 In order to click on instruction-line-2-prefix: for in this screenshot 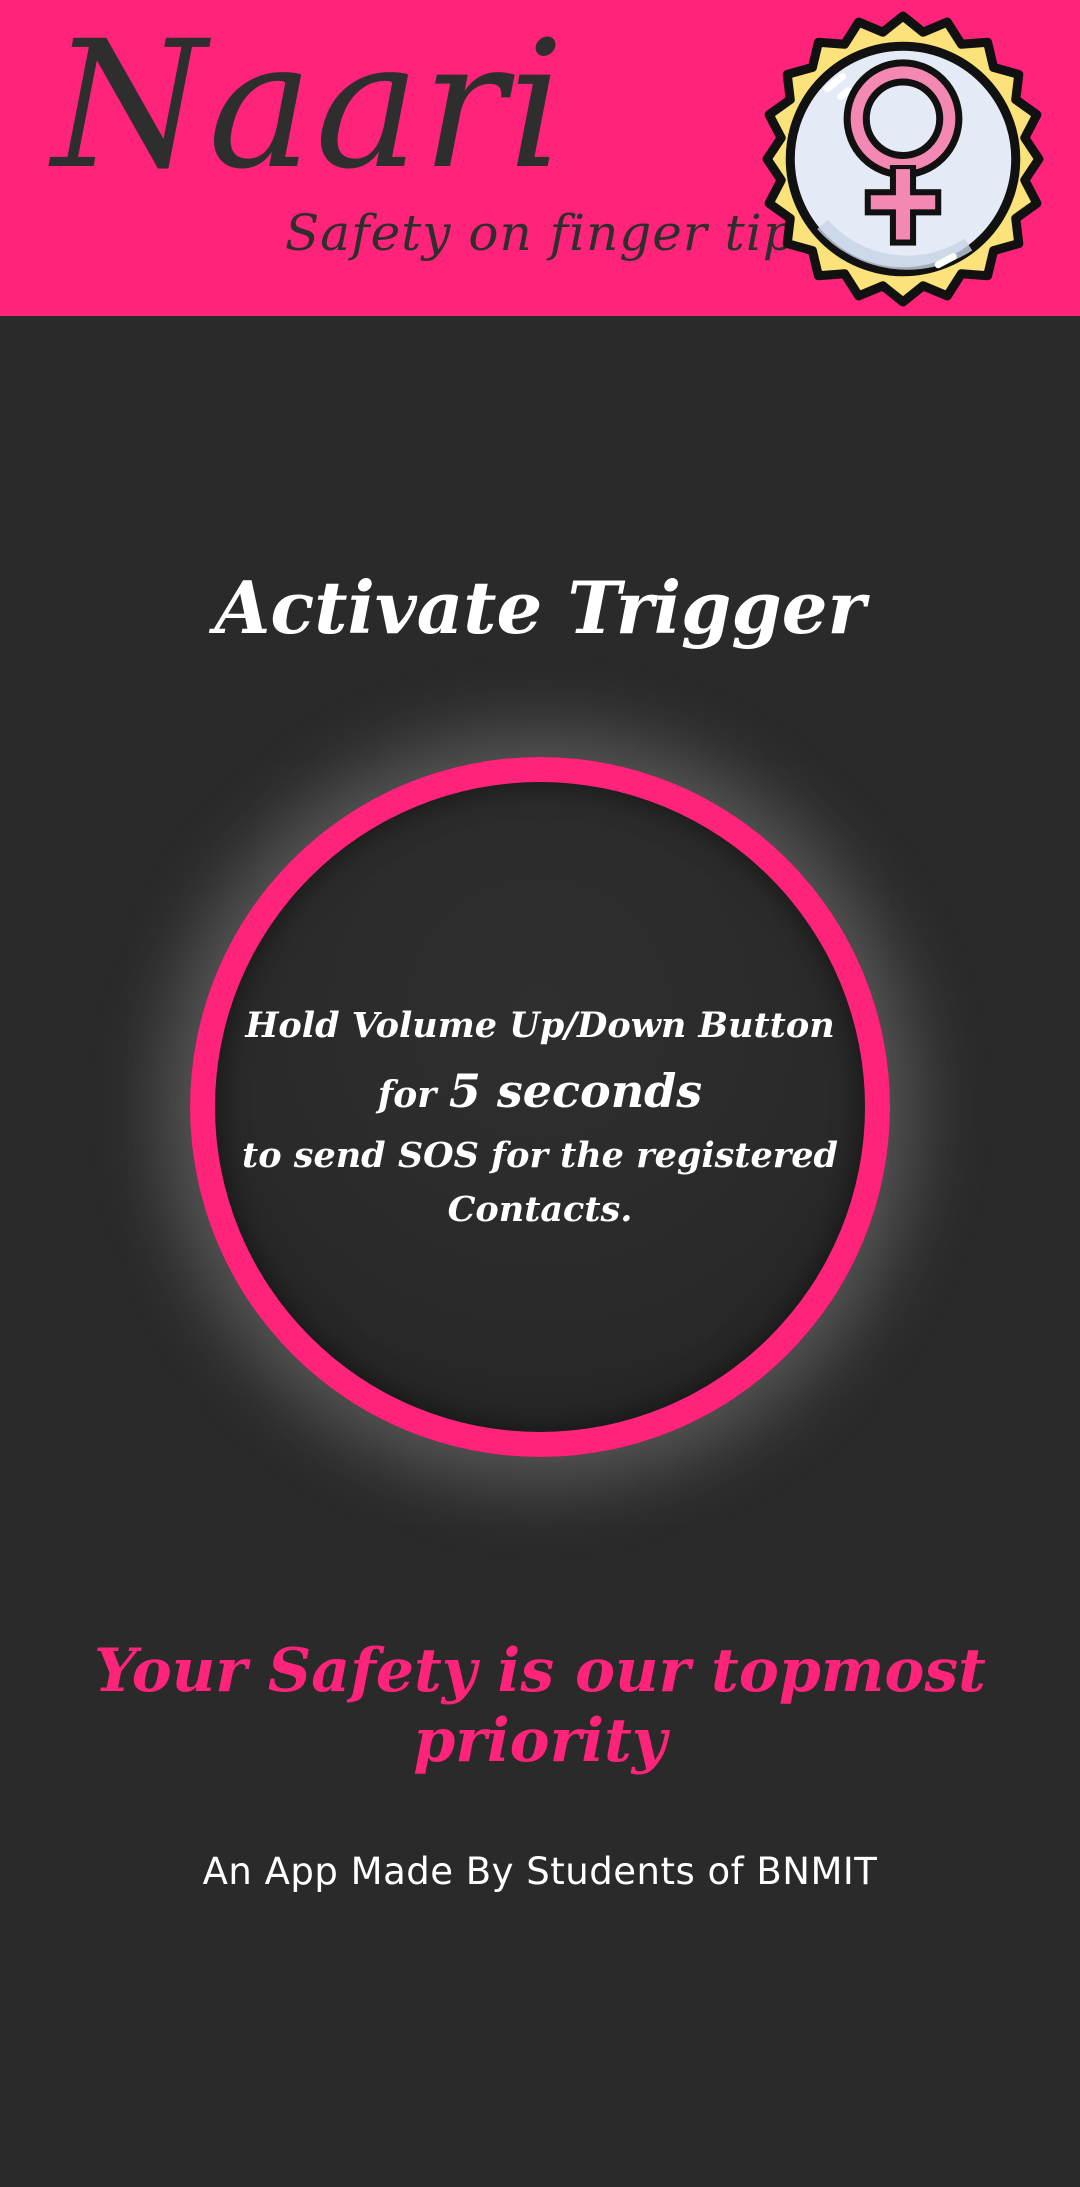, I will do `click(407, 1095)`.